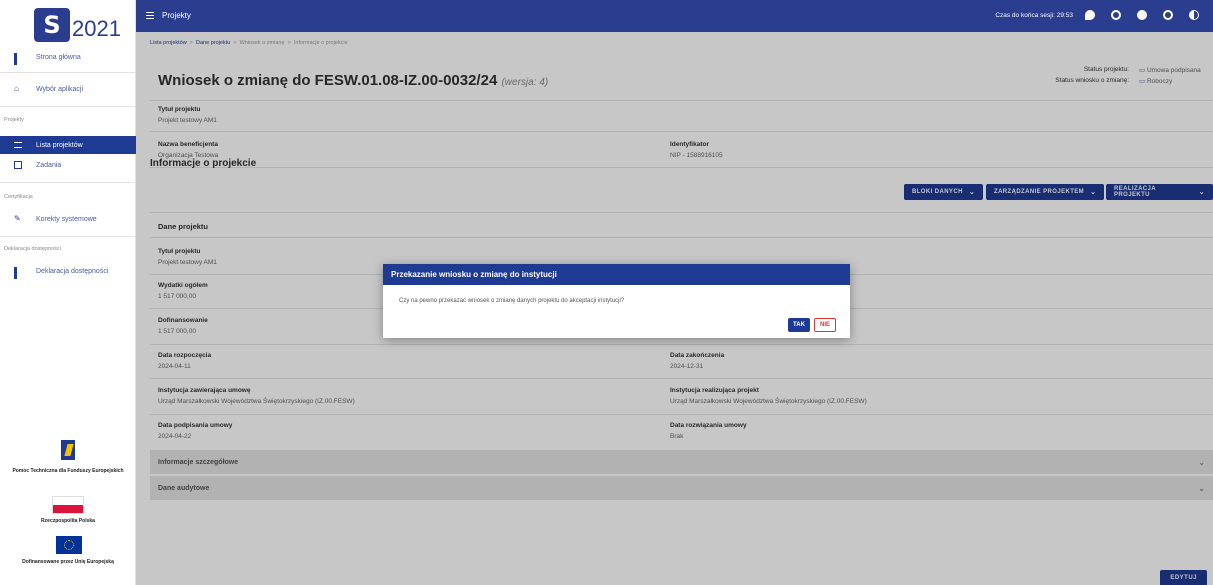 The width and height of the screenshot is (1213, 585). I want to click on sidebar-item-label: Wybór aplikacji, so click(60, 89).